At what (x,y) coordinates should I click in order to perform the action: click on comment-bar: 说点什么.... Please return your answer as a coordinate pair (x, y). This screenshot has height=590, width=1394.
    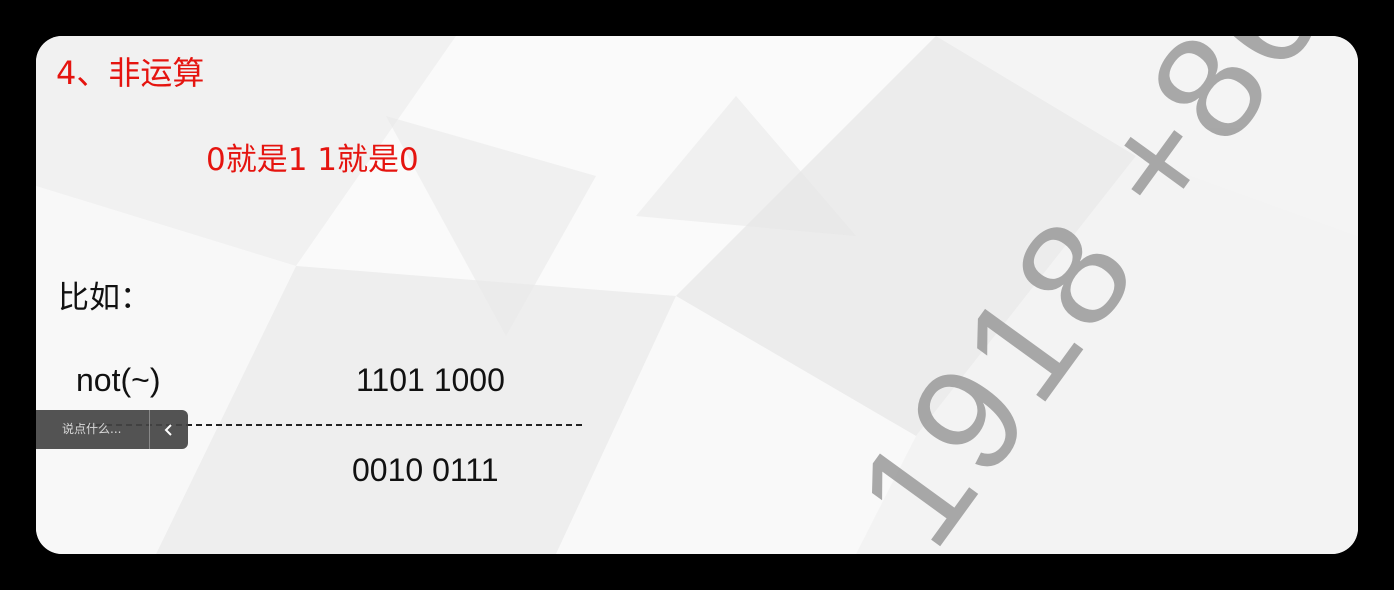
    Looking at the image, I should click on (112, 429).